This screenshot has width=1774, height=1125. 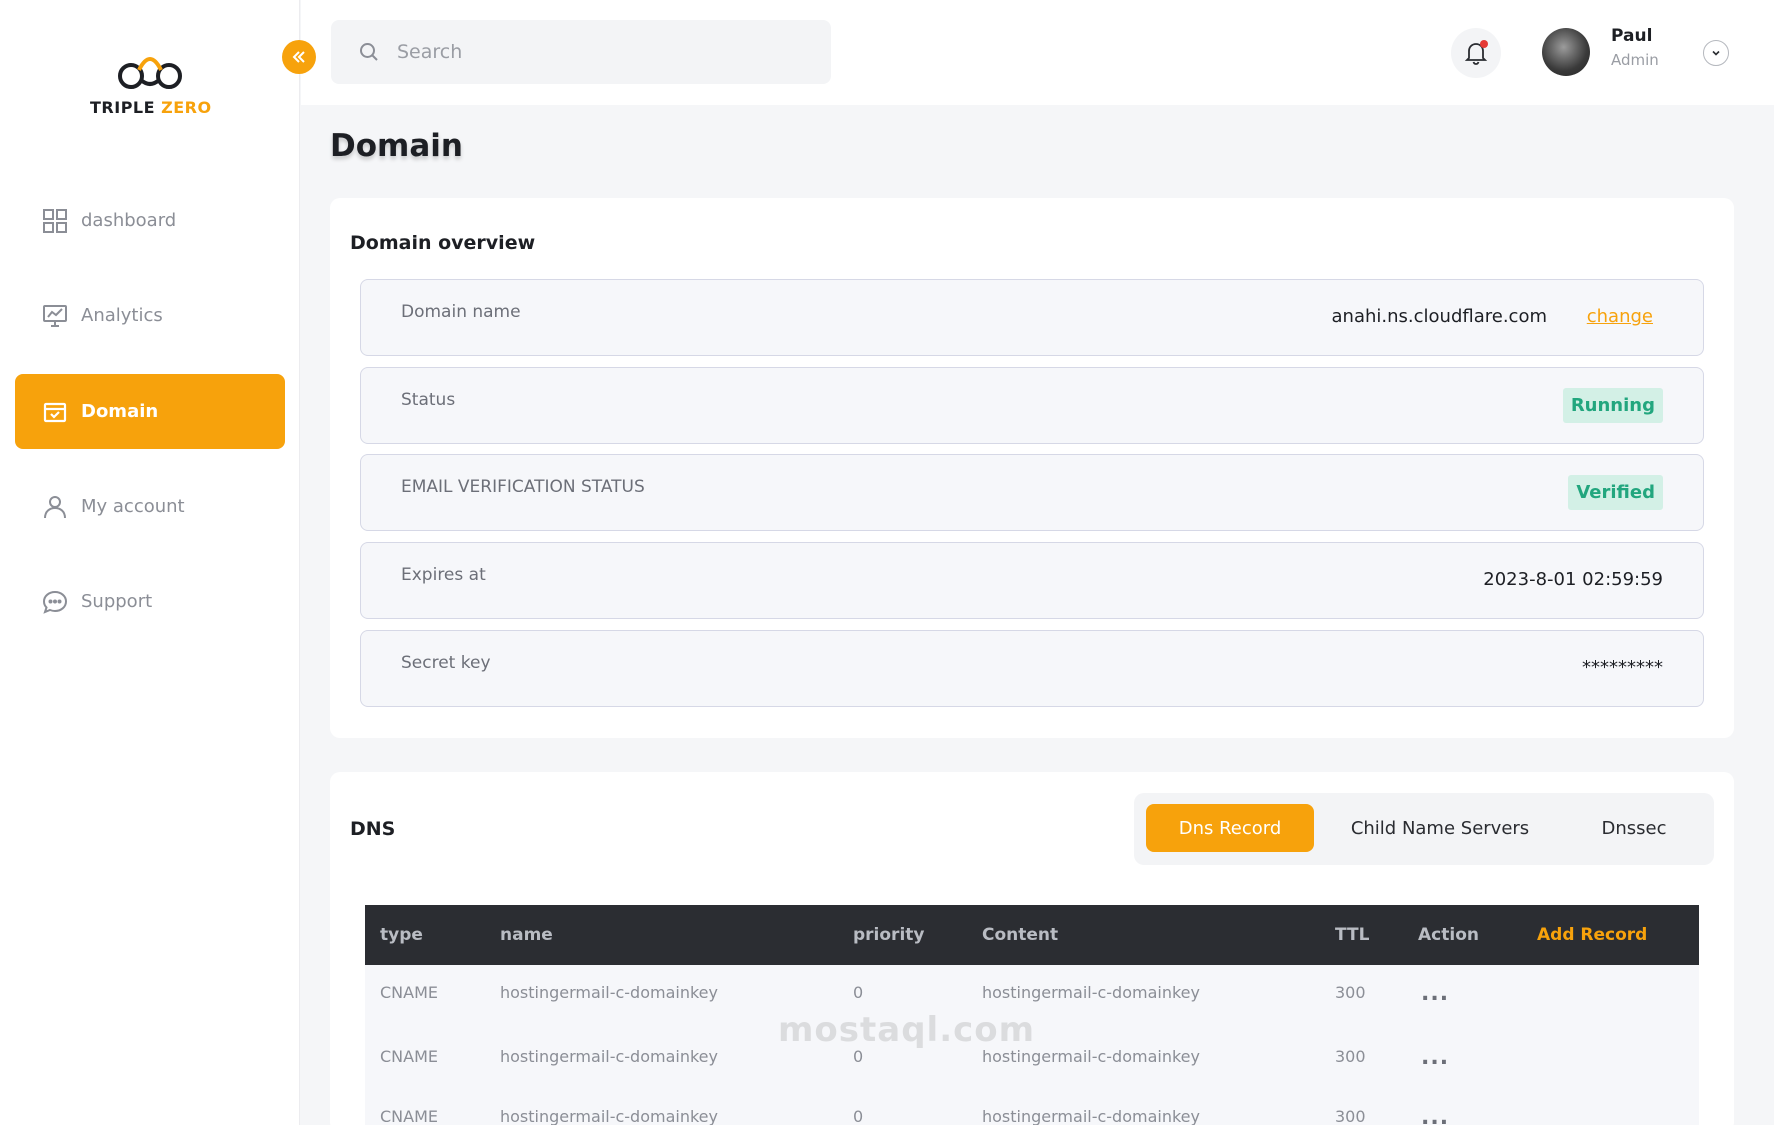 I want to click on column-header-action: Action, so click(x=1448, y=935).